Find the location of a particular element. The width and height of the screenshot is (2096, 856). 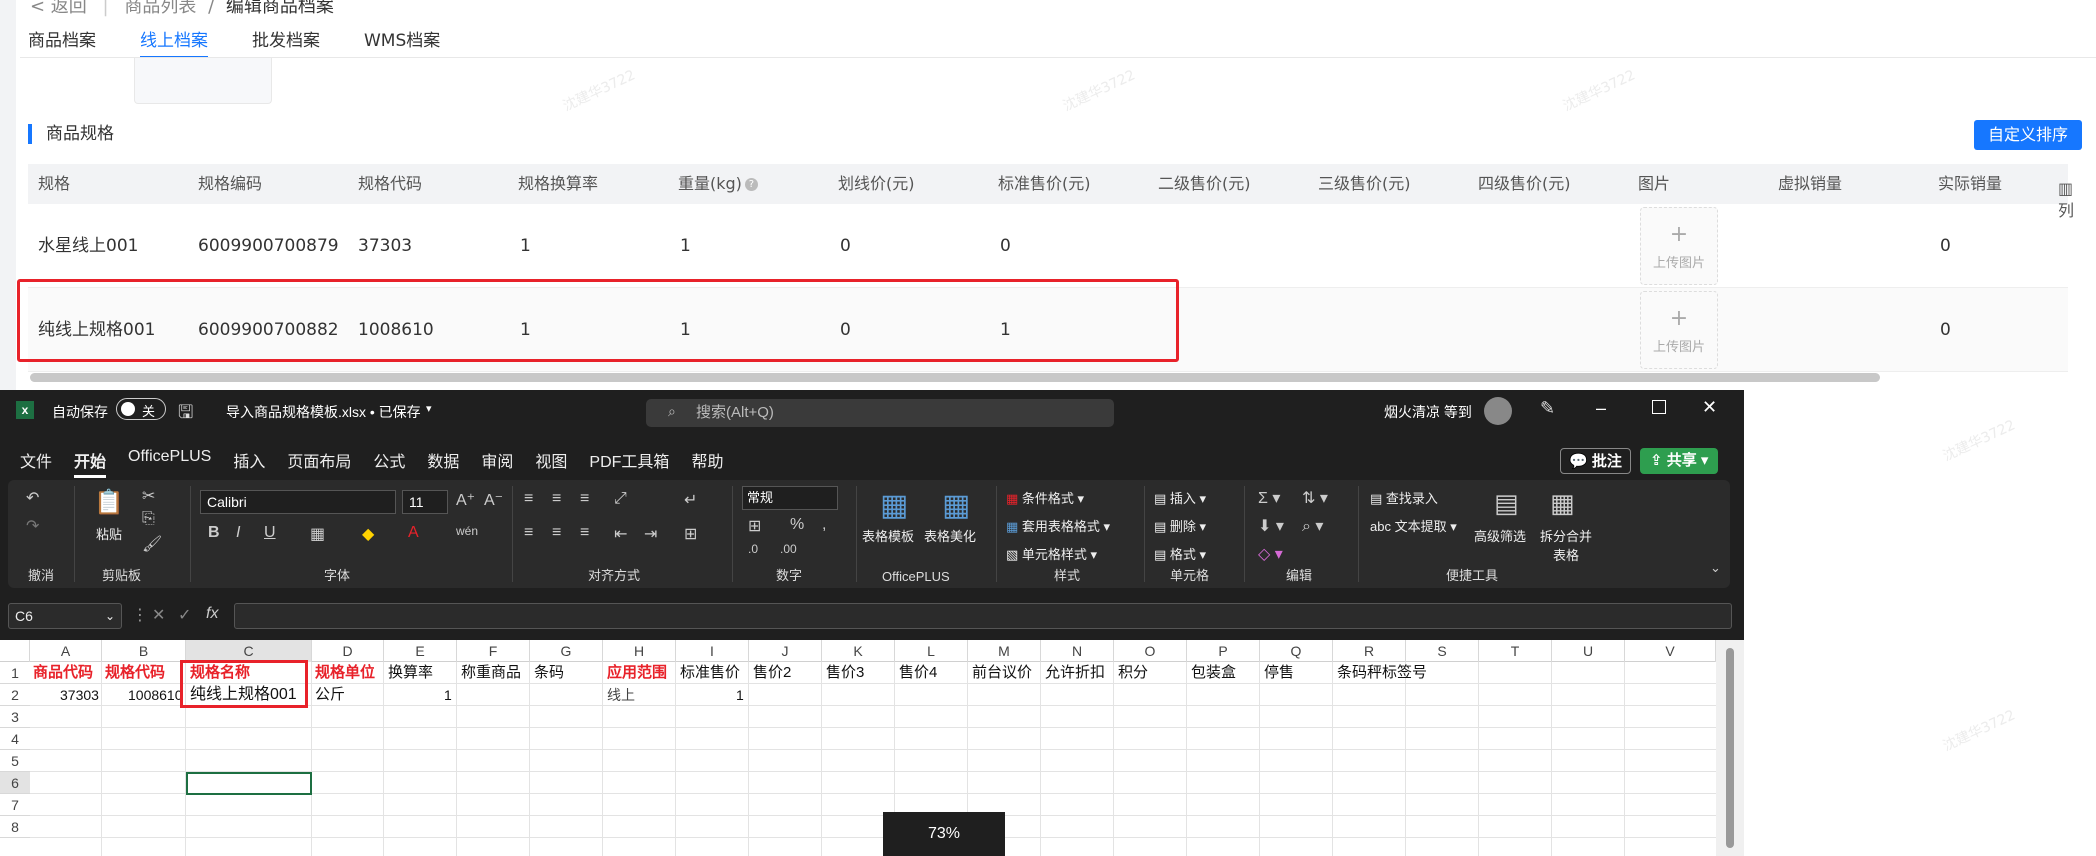

find-entry-button: ▤ 查找录入 is located at coordinates (1404, 497).